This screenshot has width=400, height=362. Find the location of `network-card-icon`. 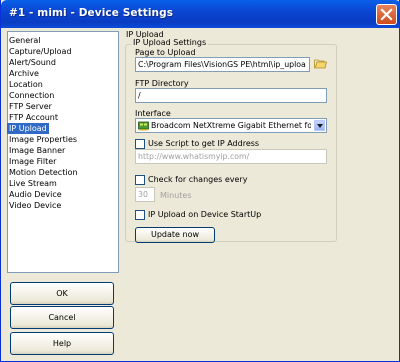

network-card-icon is located at coordinates (143, 126).